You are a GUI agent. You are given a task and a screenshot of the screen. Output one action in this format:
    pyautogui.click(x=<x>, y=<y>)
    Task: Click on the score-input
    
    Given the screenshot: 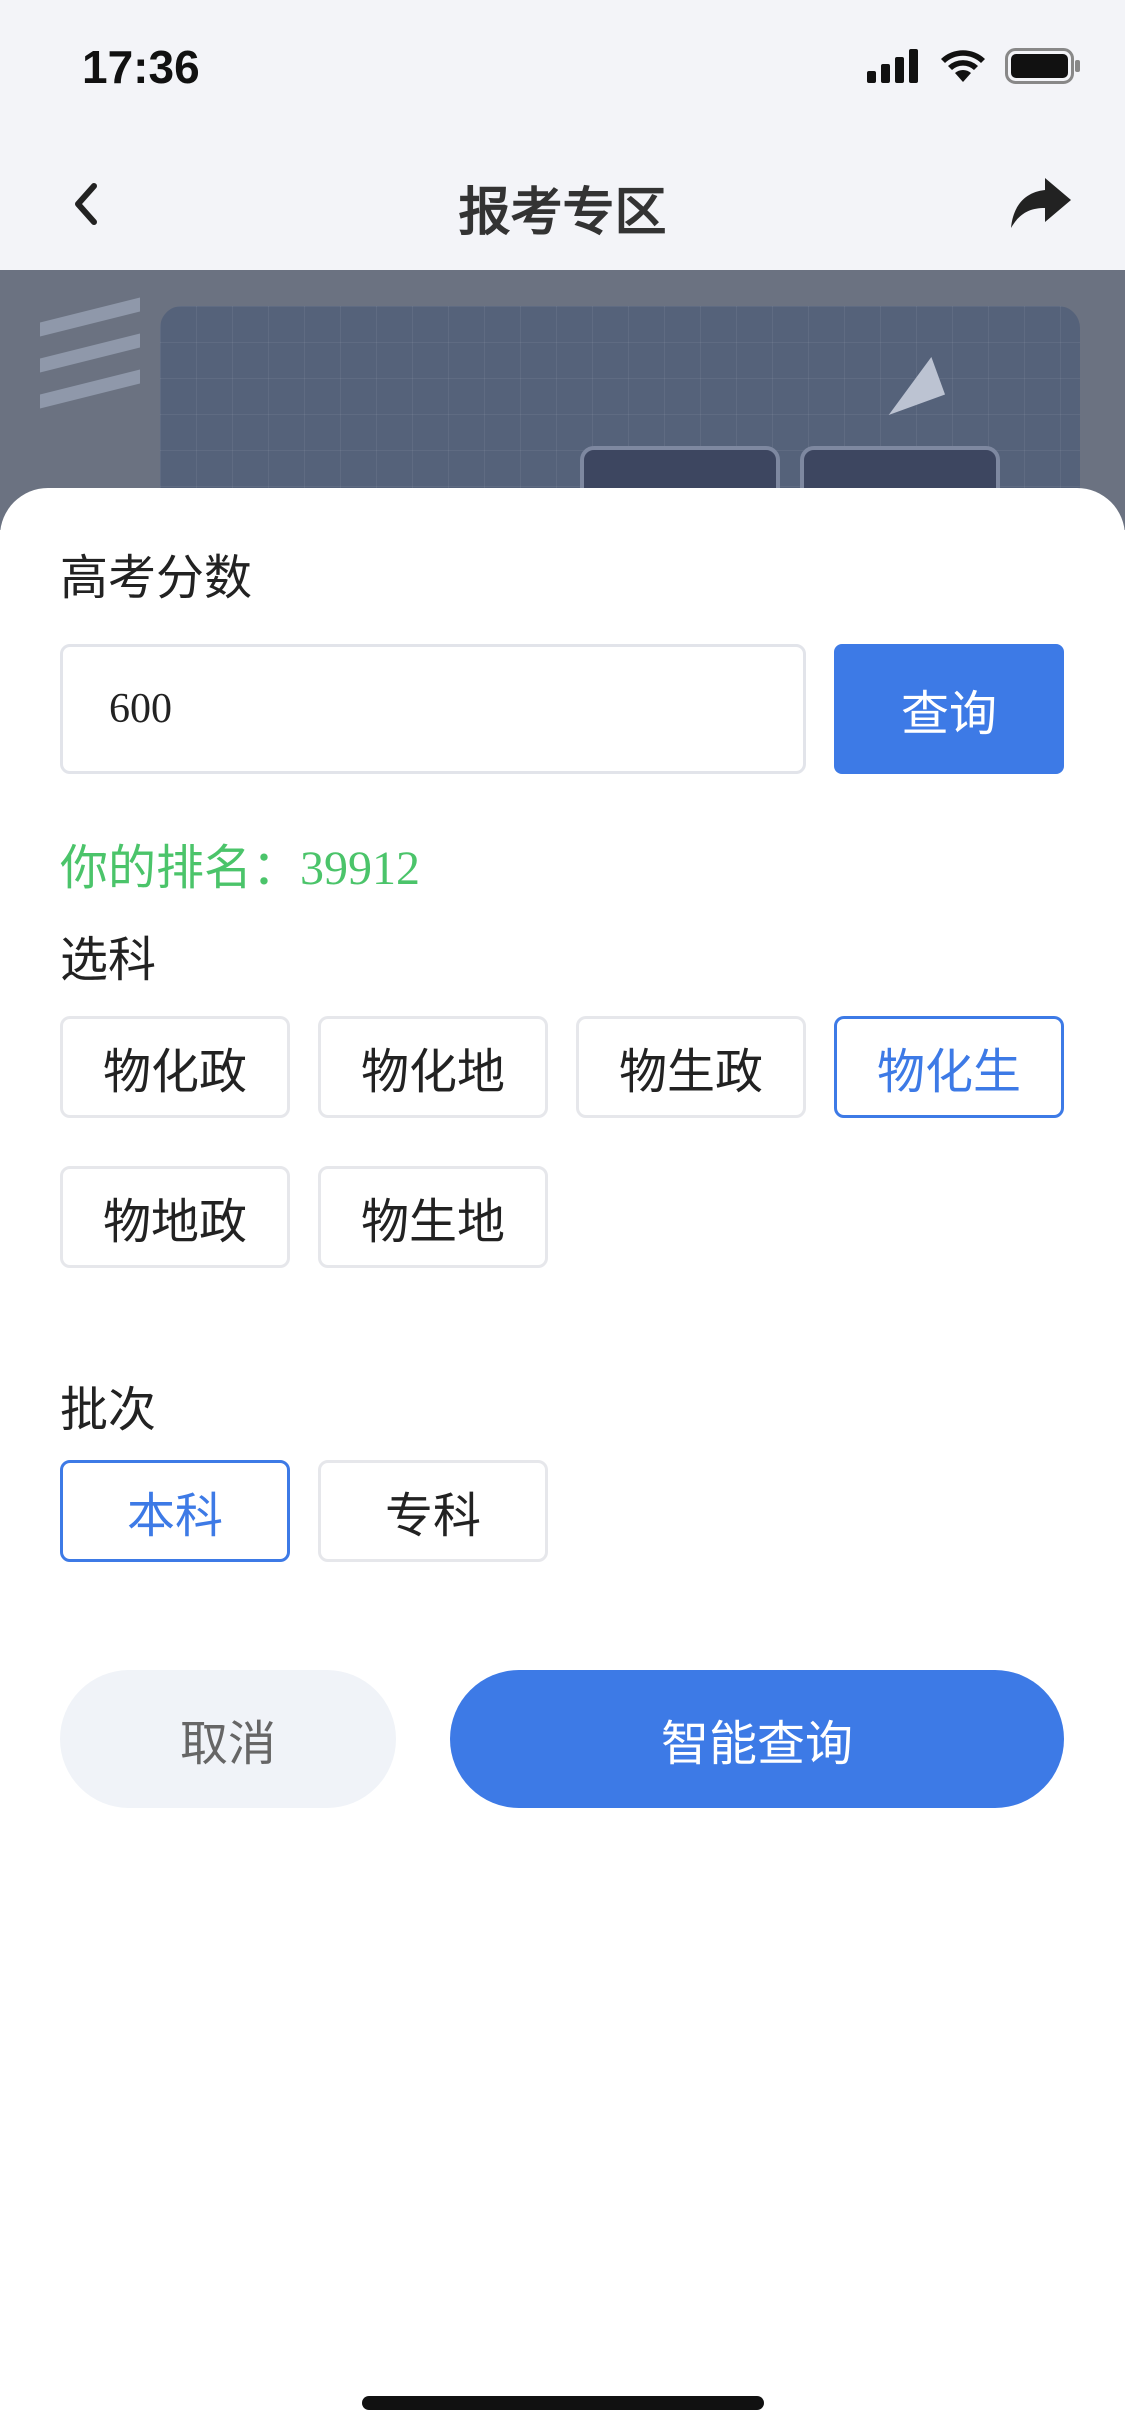 What is the action you would take?
    pyautogui.click(x=433, y=709)
    